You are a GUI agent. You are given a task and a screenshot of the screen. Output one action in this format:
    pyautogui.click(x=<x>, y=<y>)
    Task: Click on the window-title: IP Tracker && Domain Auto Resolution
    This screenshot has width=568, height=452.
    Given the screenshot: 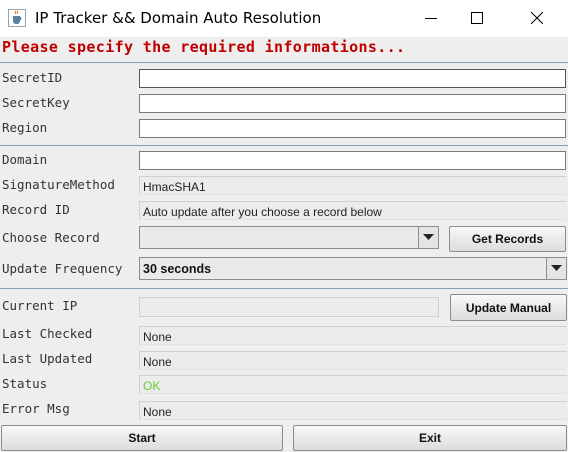 What is the action you would take?
    pyautogui.click(x=178, y=18)
    